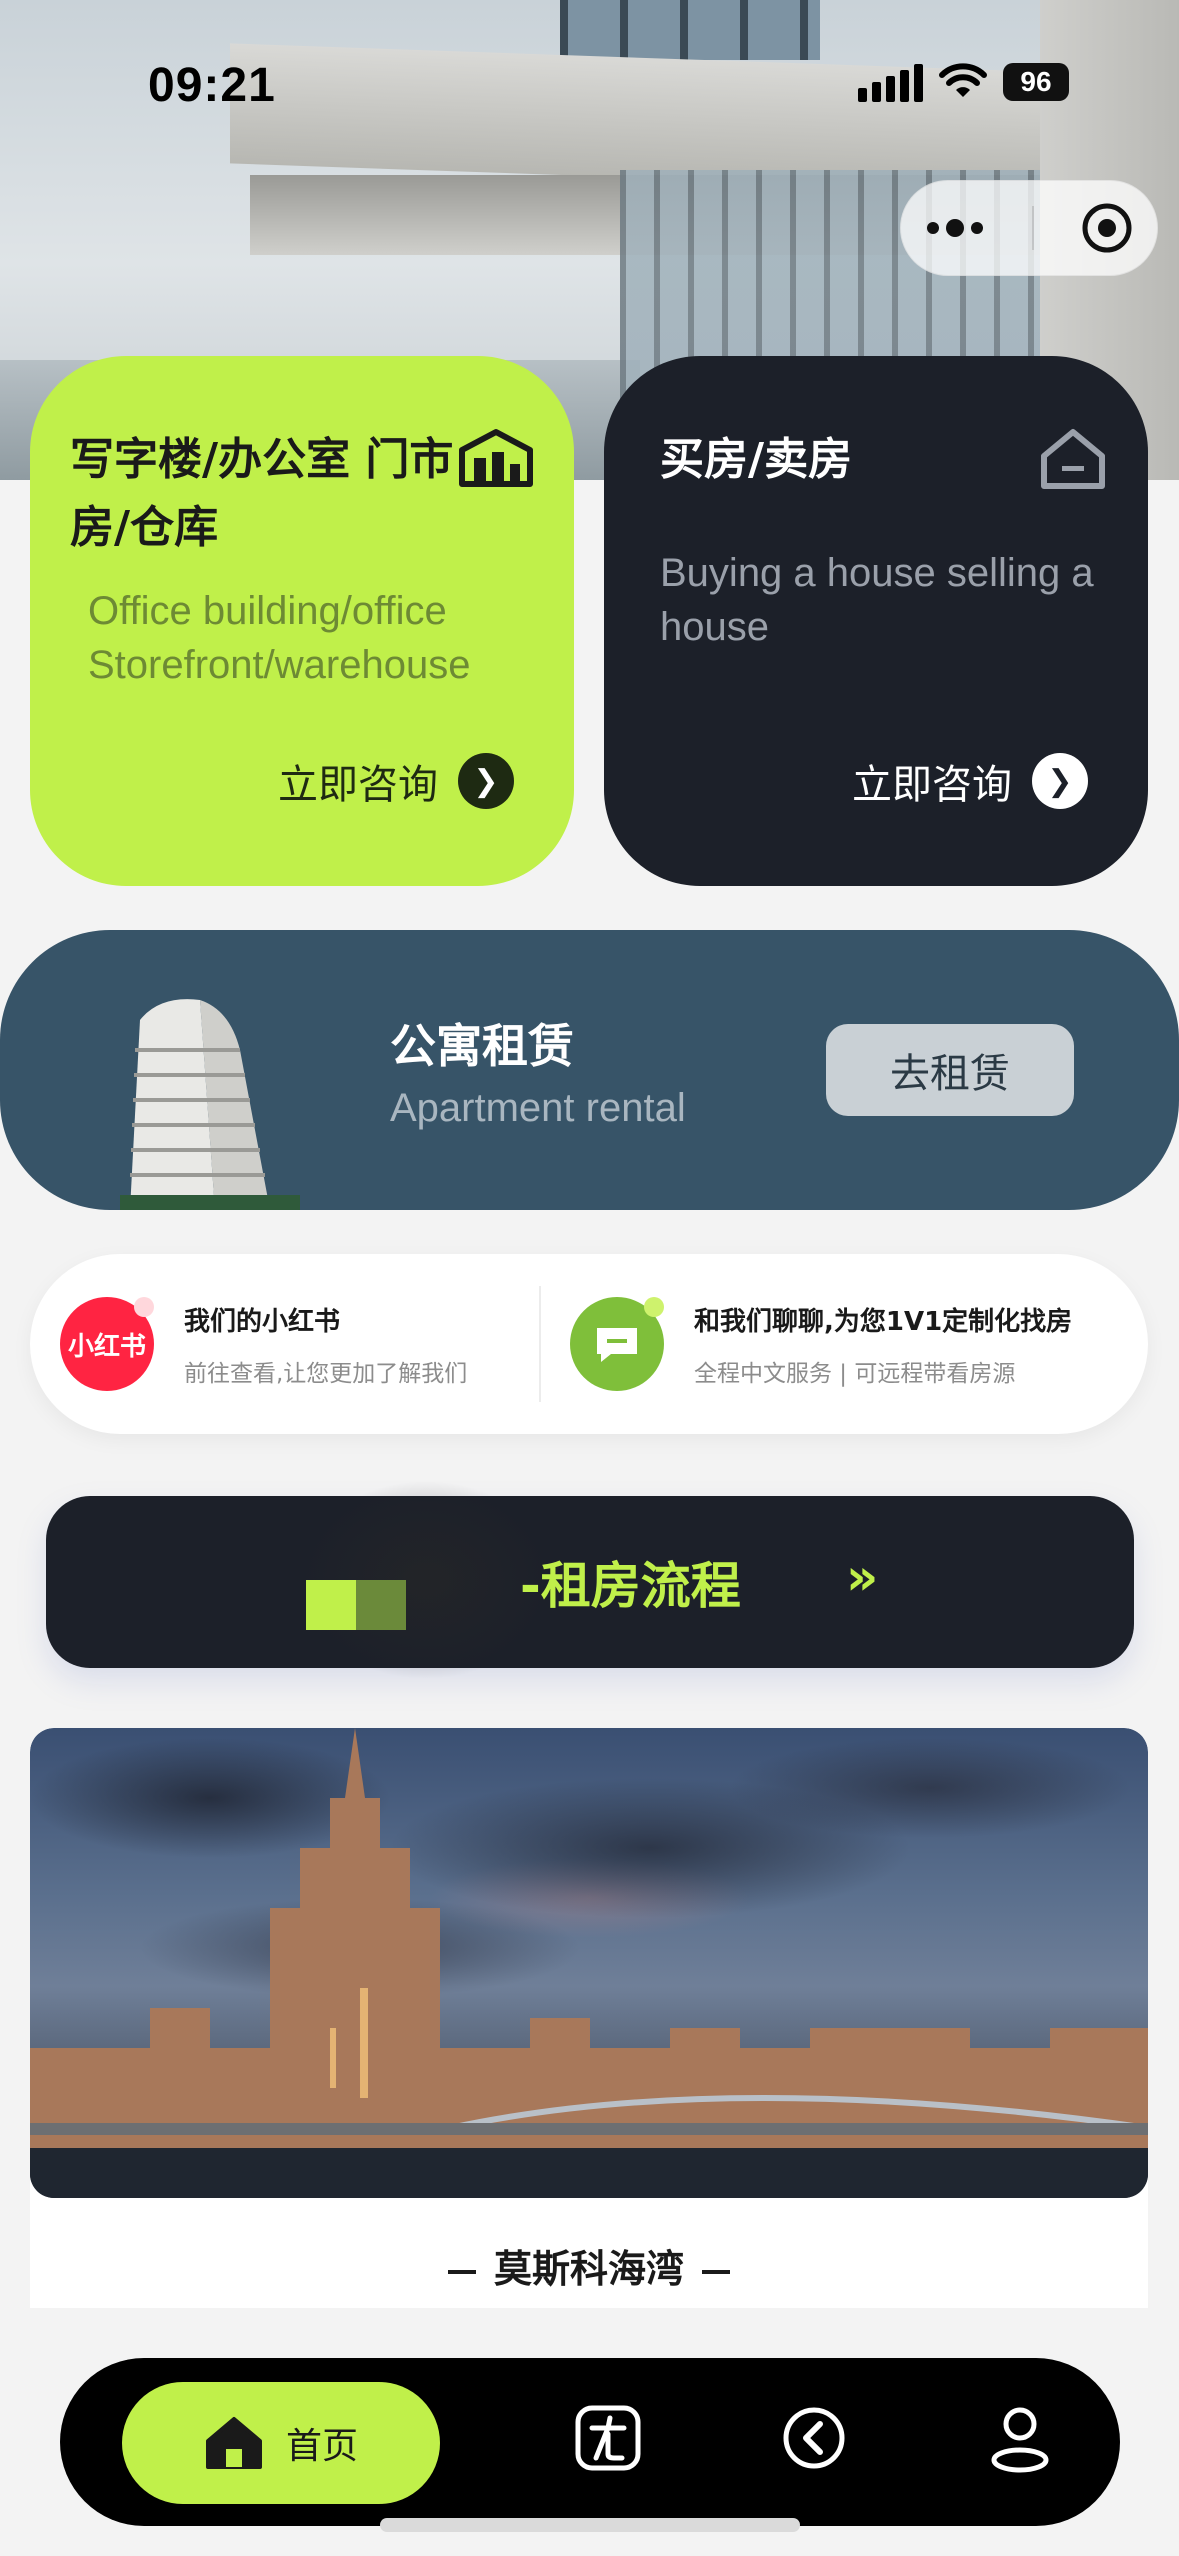 Image resolution: width=1179 pixels, height=2556 pixels. Describe the element at coordinates (955, 228) in the screenshot. I see `more-icon` at that location.